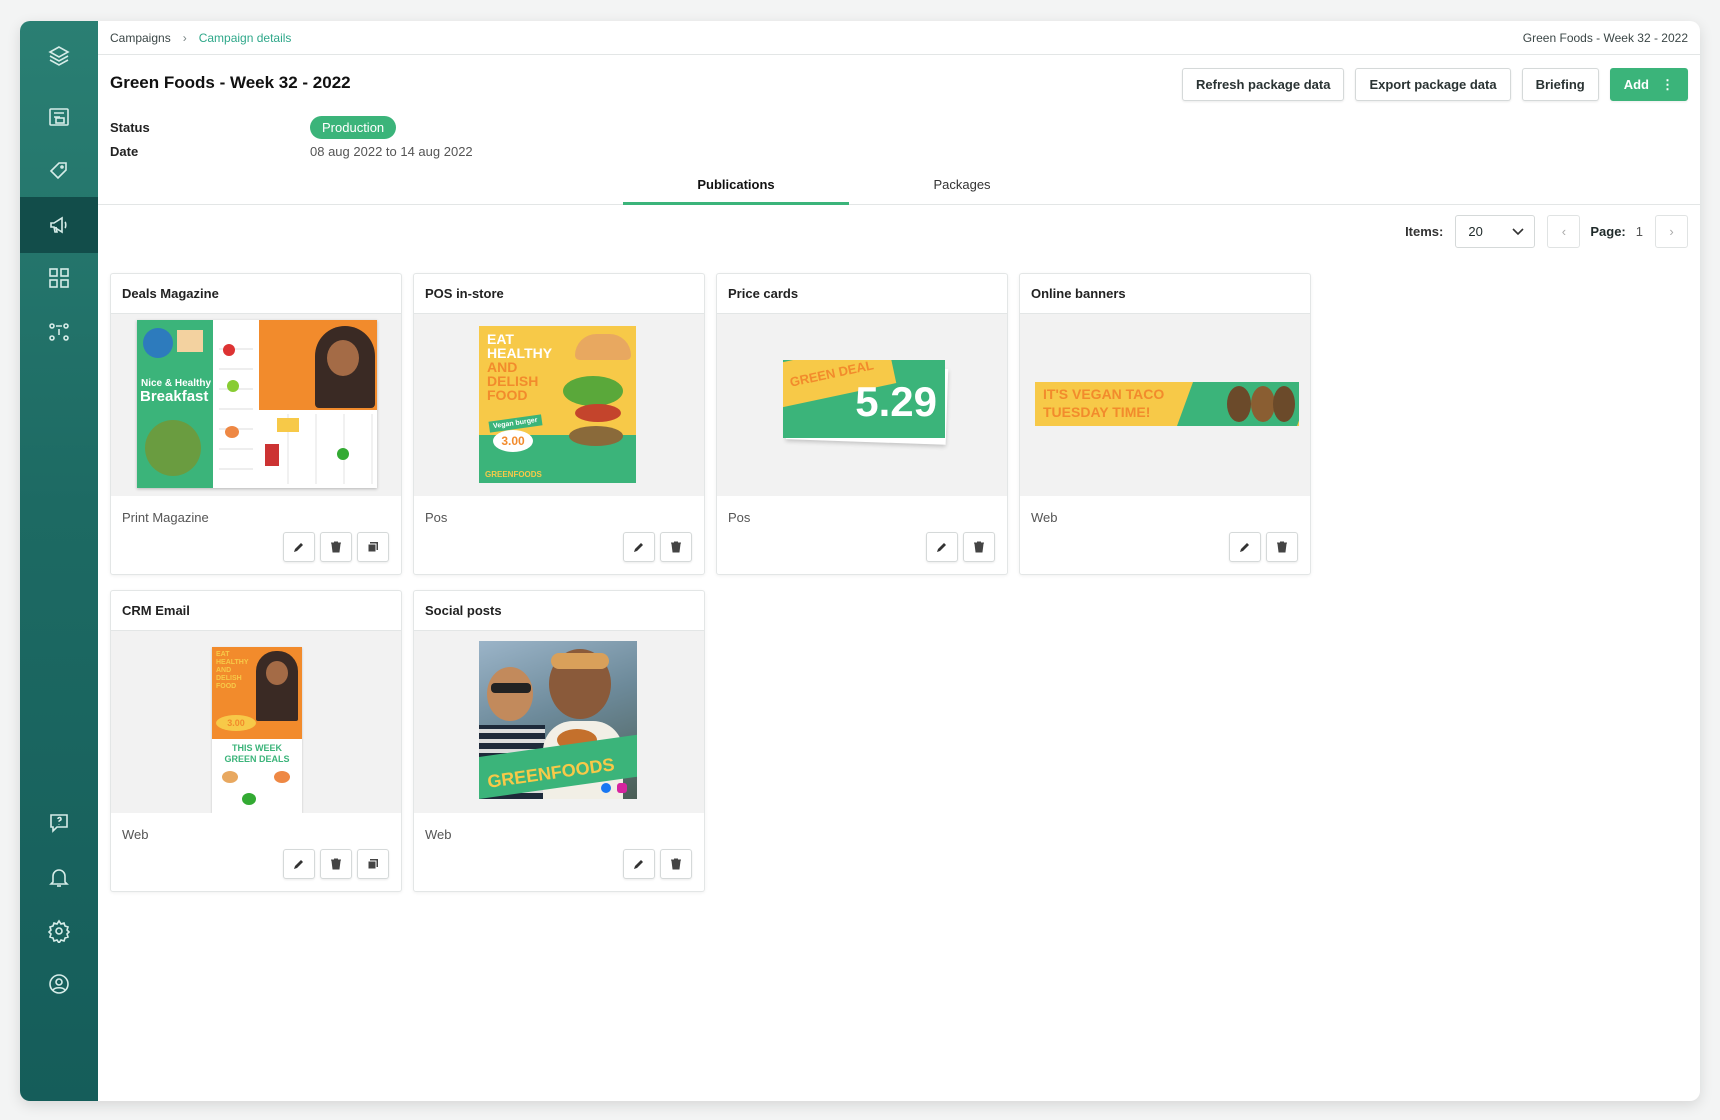 The image size is (1720, 1120). What do you see at coordinates (436, 517) in the screenshot?
I see `card-type: Pos` at bounding box center [436, 517].